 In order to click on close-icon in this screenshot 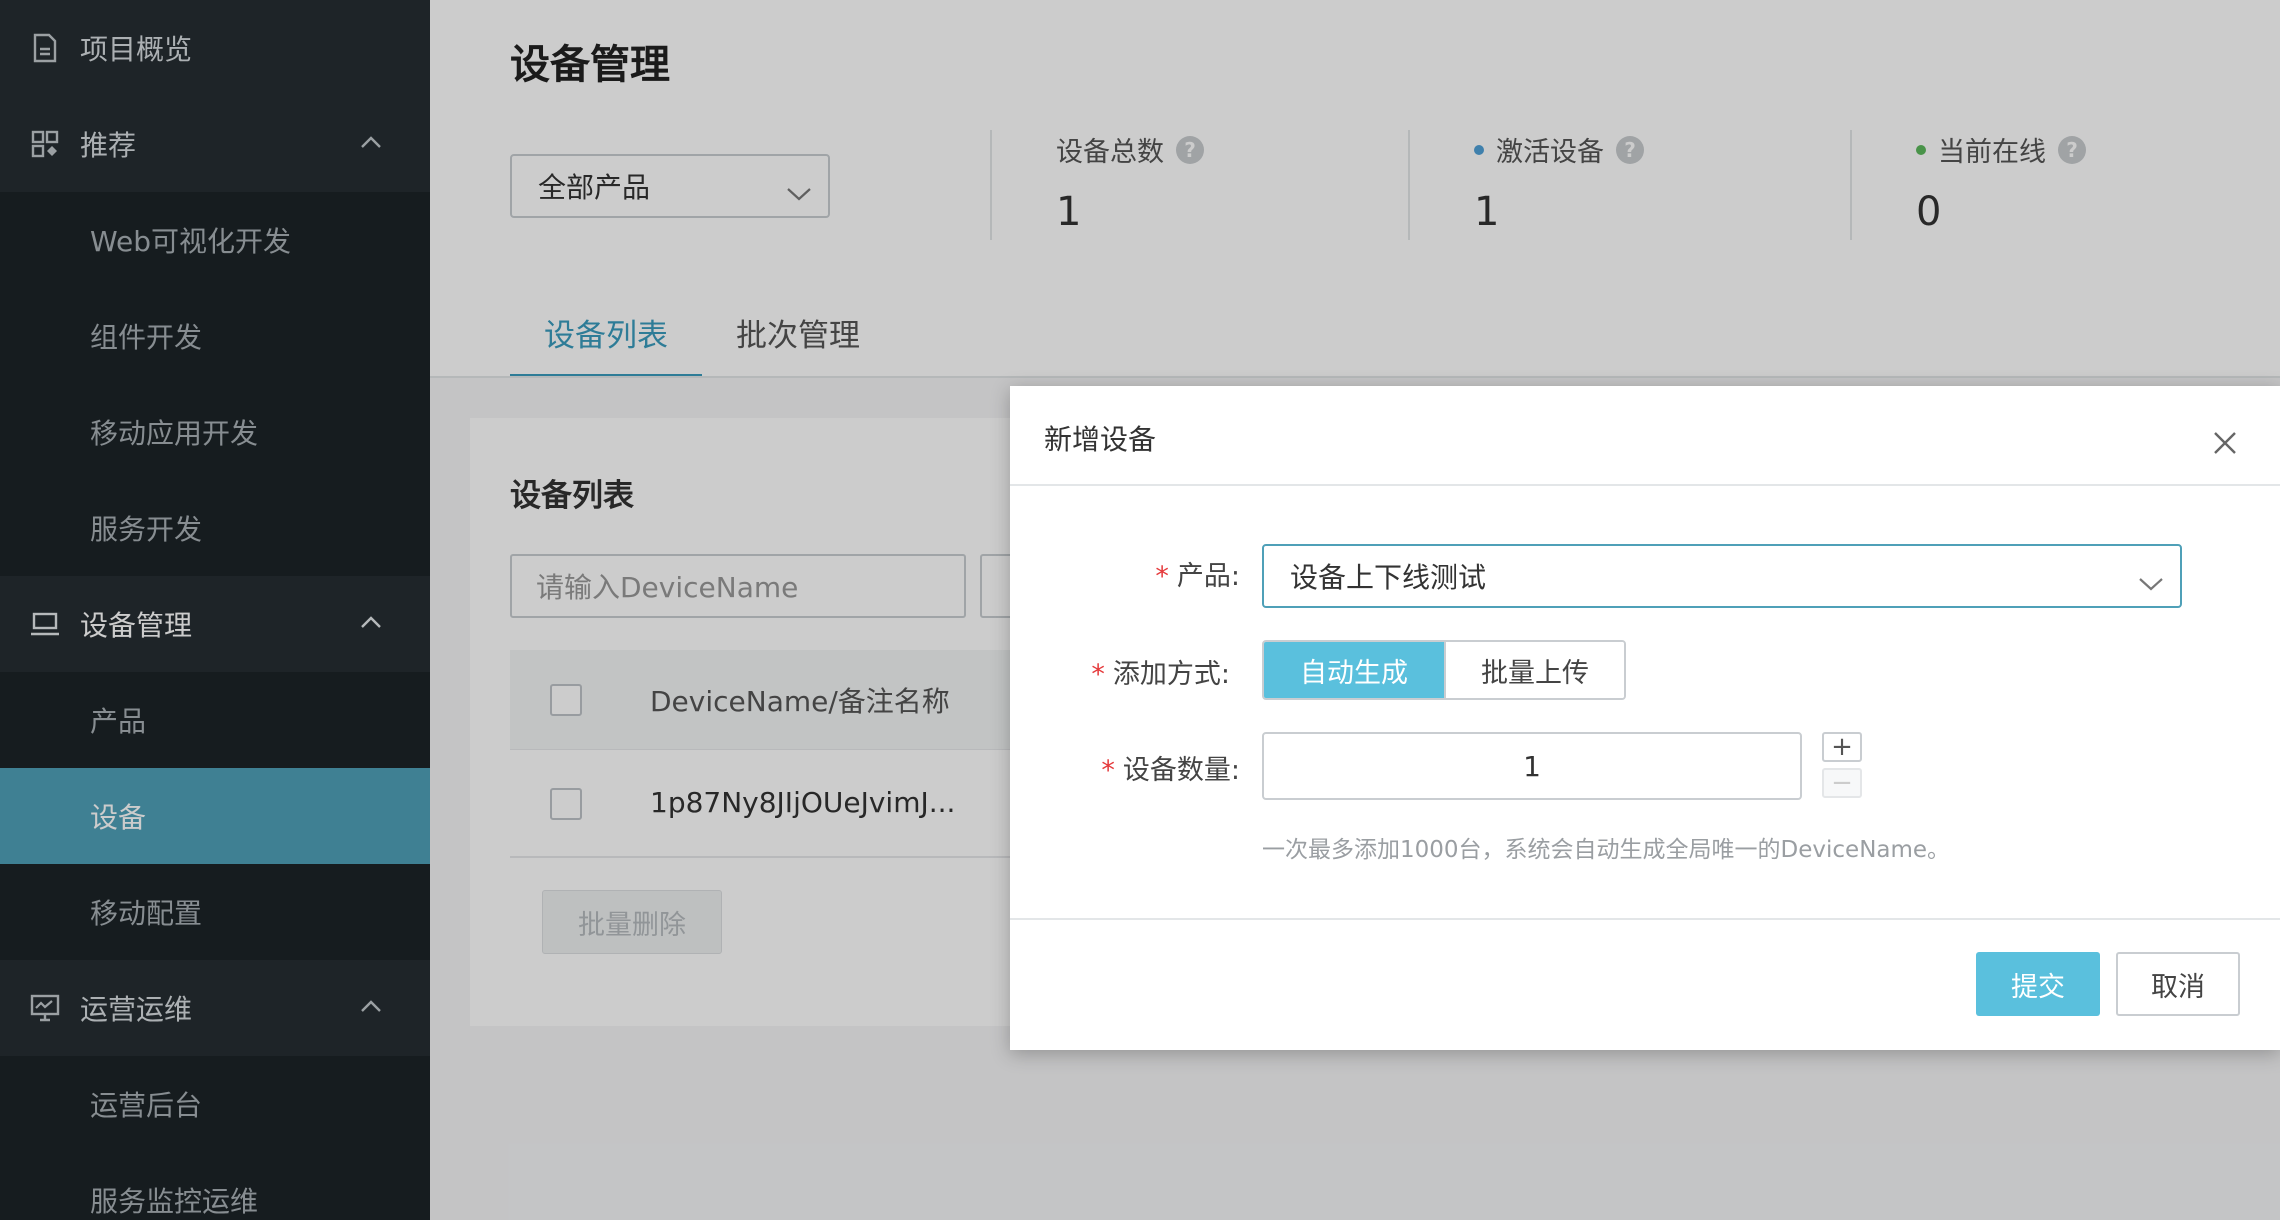, I will do `click(2225, 443)`.